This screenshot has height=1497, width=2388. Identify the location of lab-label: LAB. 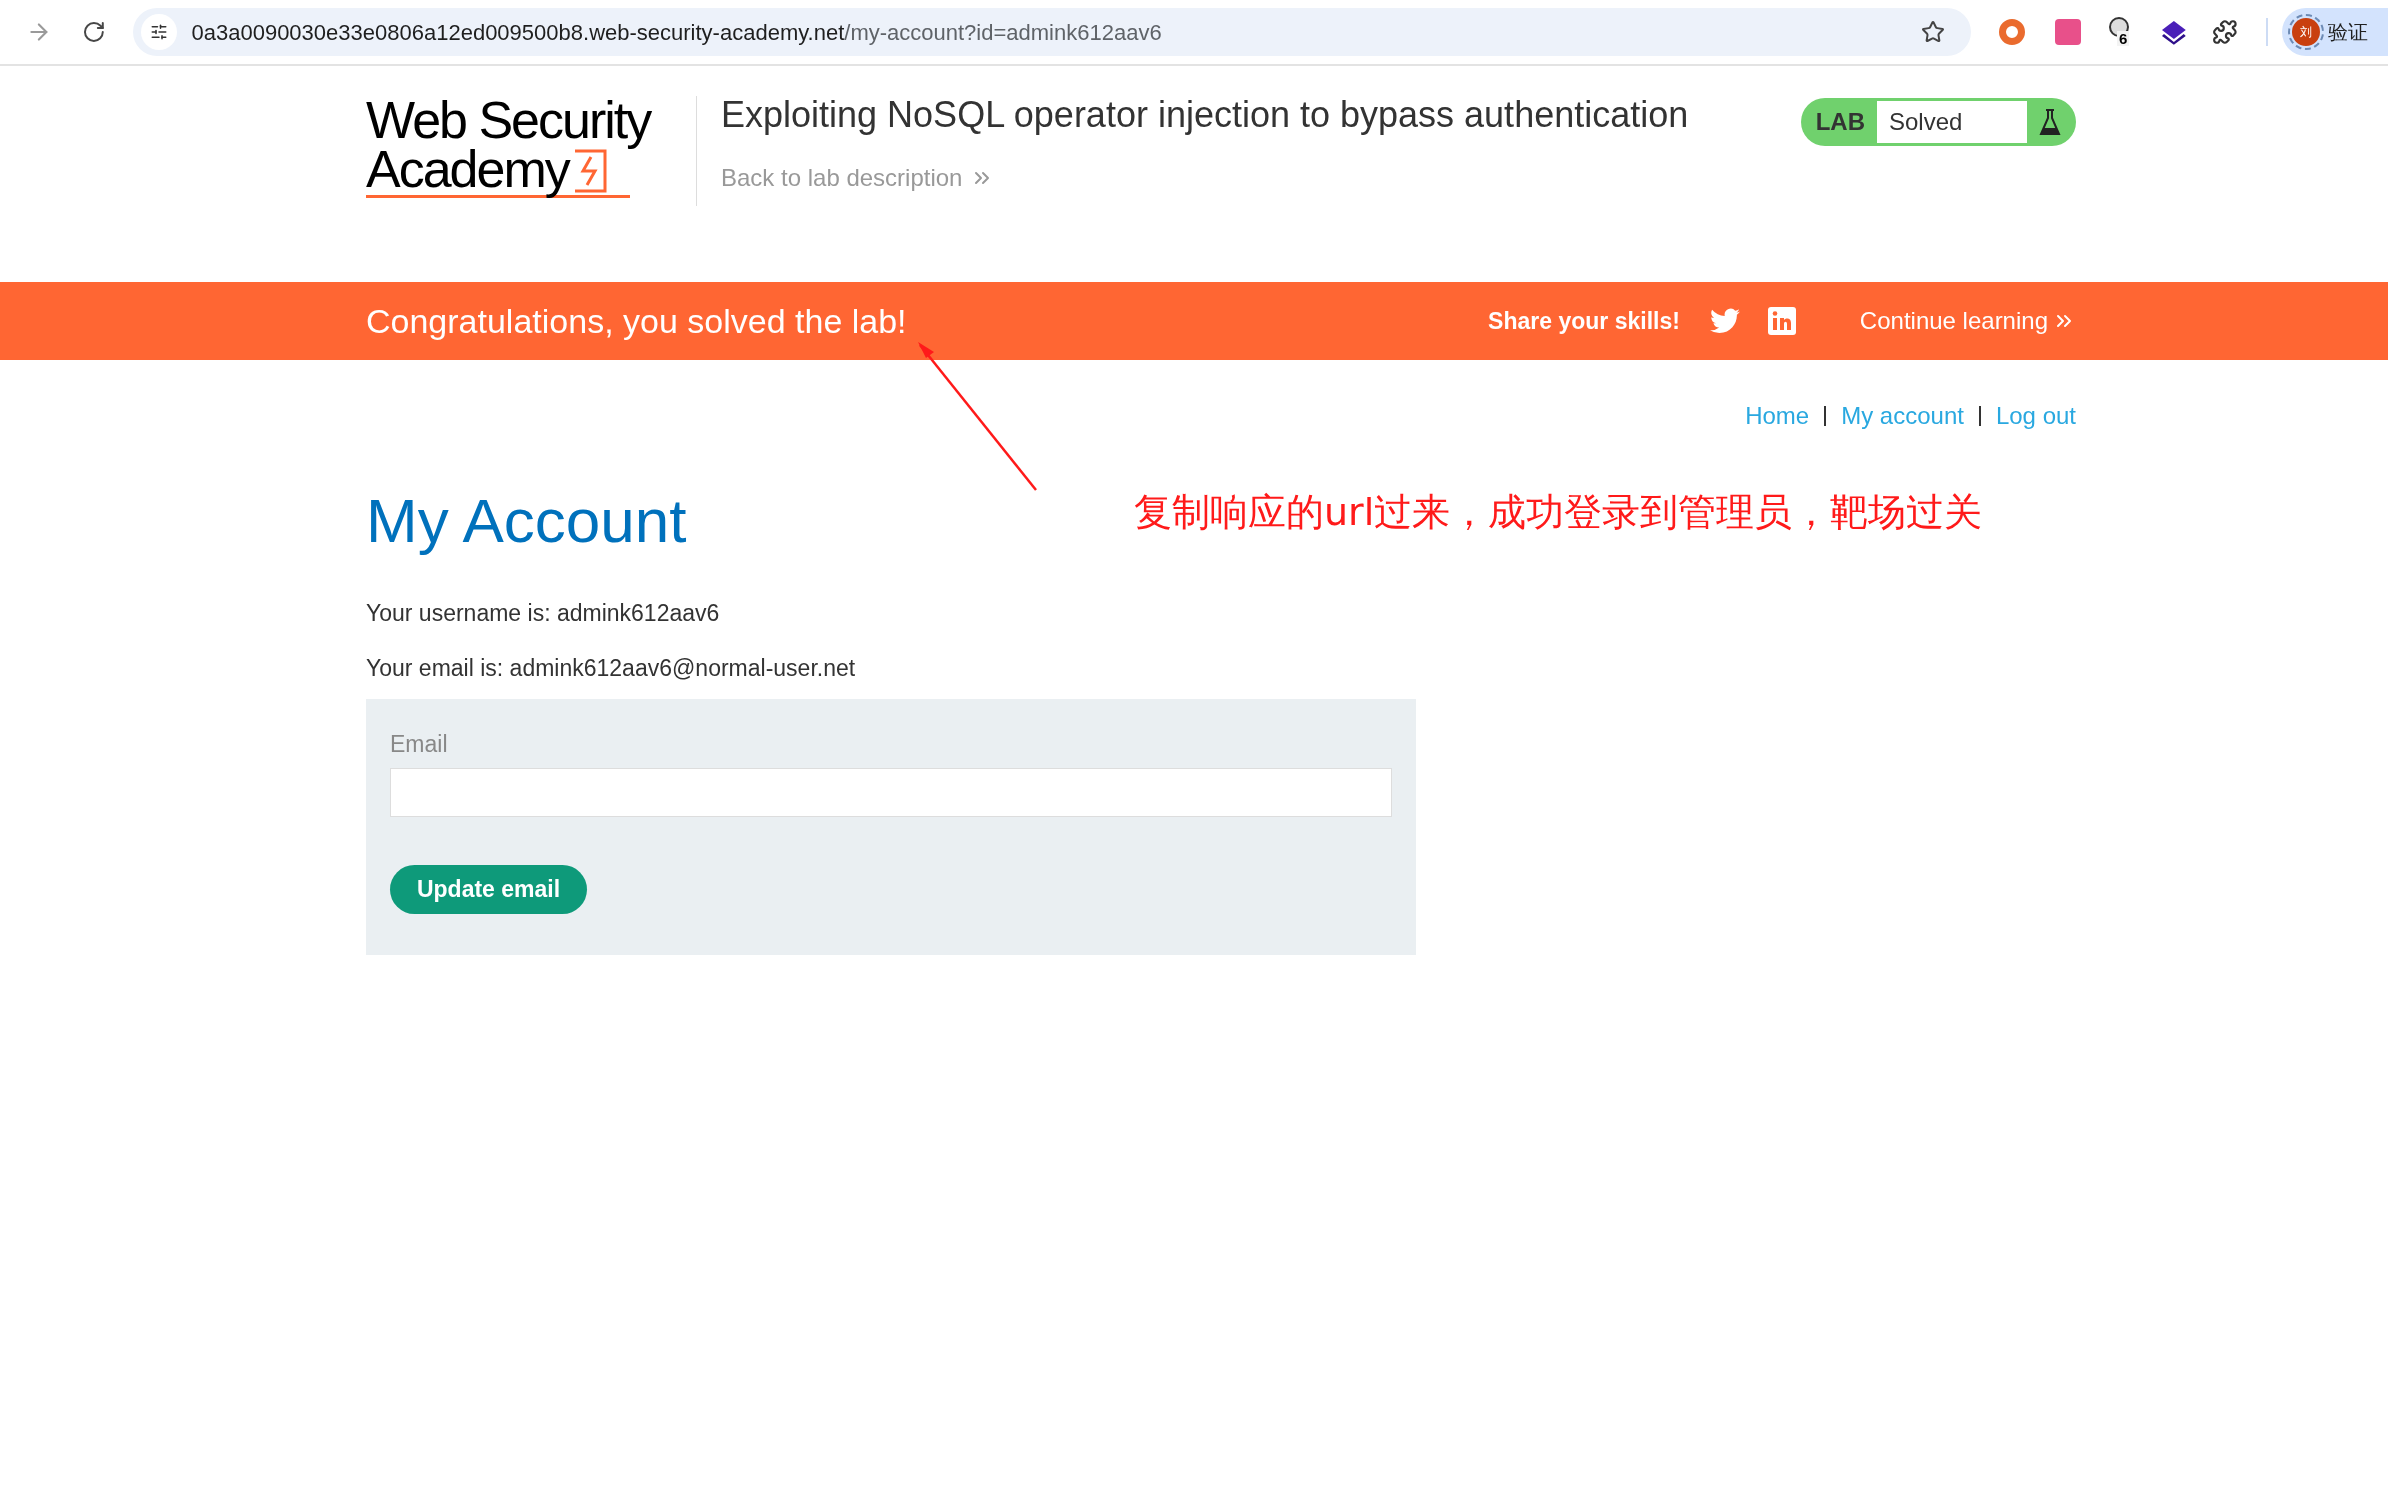
(1840, 122).